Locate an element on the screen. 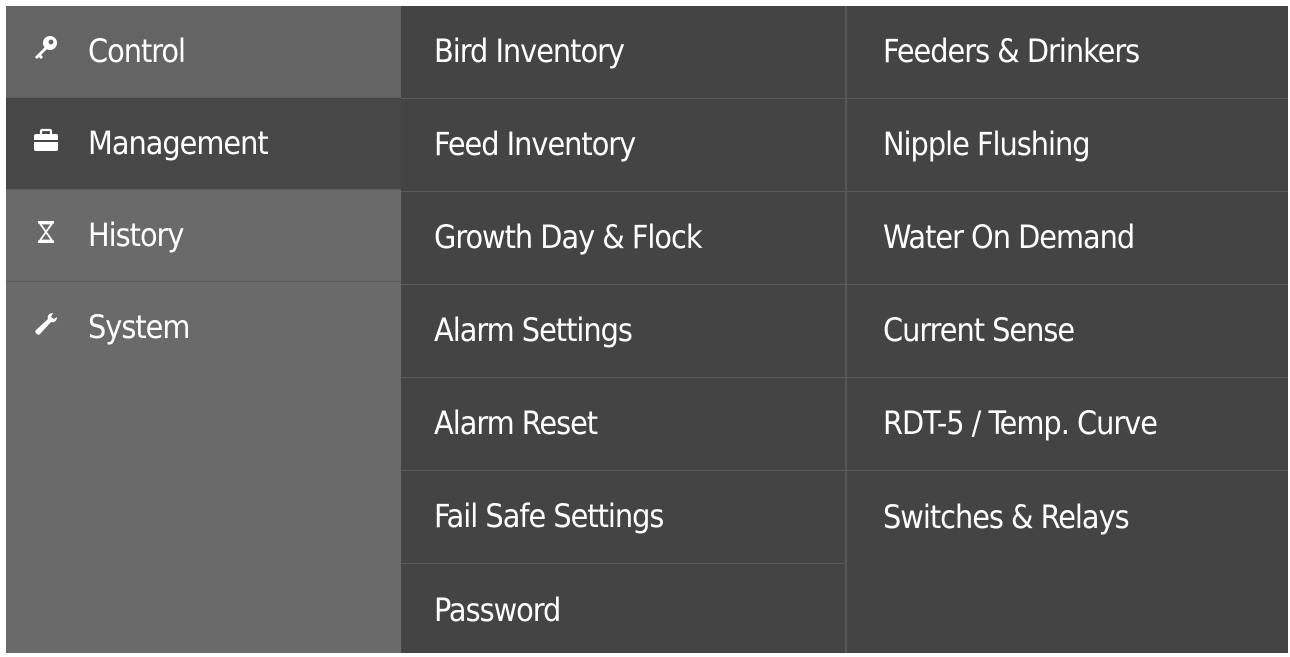  menu-item-current-sense: Current Sense is located at coordinates (1067, 331).